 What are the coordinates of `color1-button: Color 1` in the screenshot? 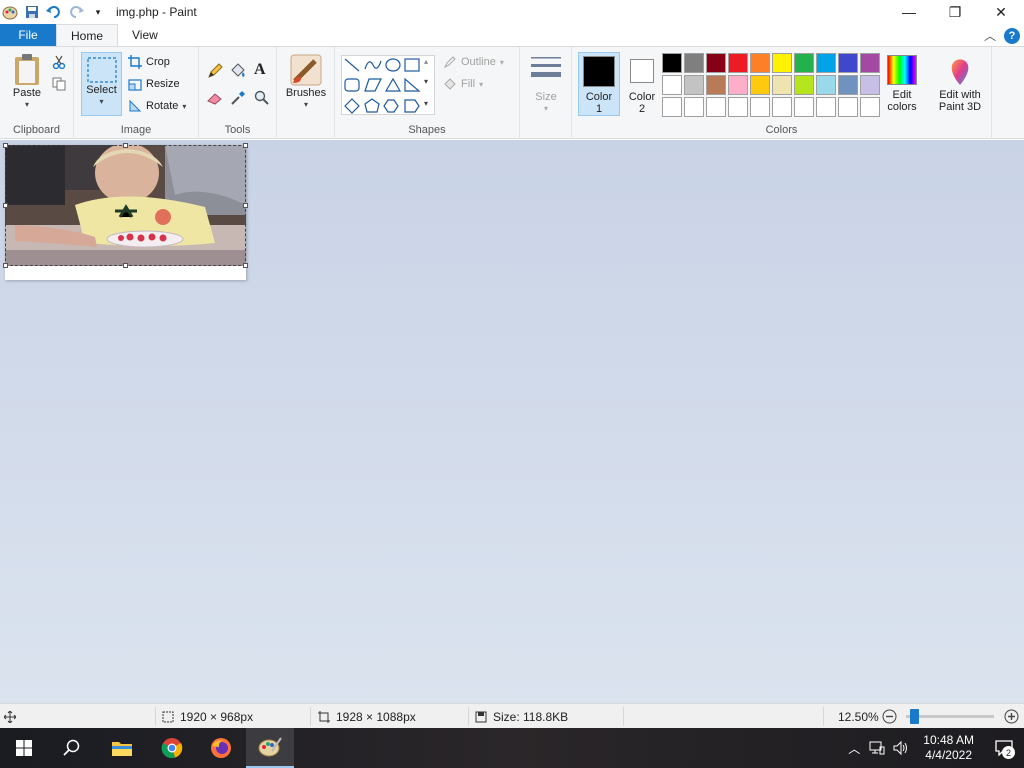 It's located at (599, 84).